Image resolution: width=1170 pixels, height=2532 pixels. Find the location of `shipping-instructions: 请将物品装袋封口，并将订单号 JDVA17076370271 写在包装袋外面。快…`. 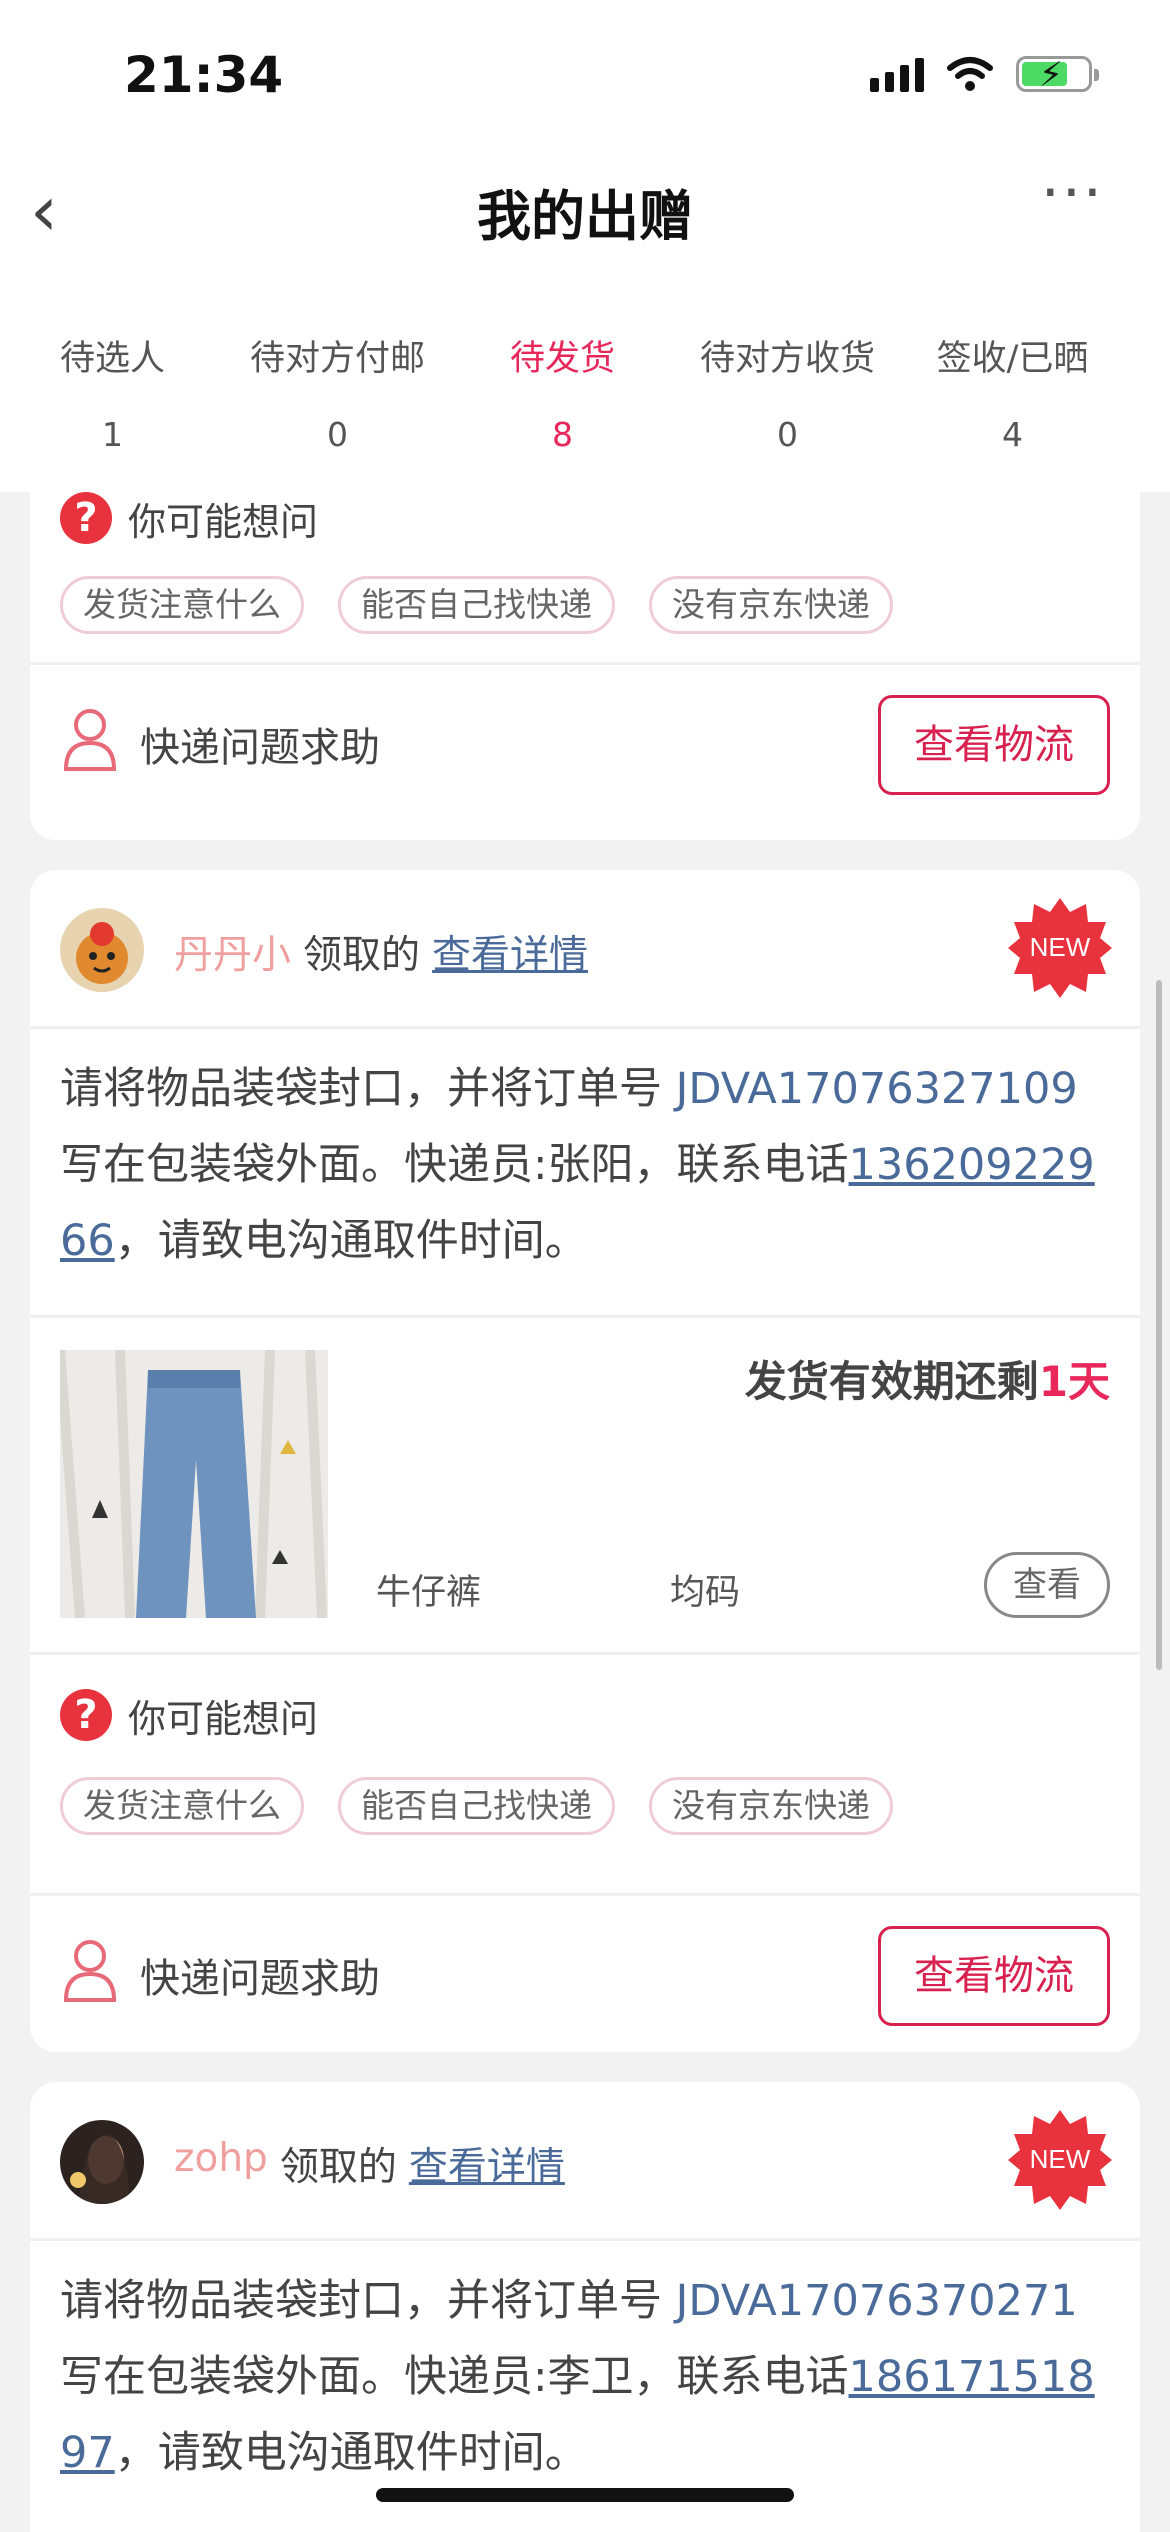

shipping-instructions: 请将物品装袋封口，并将订单号 JDVA17076370271 写在包装袋外面。快… is located at coordinates (585, 2384).